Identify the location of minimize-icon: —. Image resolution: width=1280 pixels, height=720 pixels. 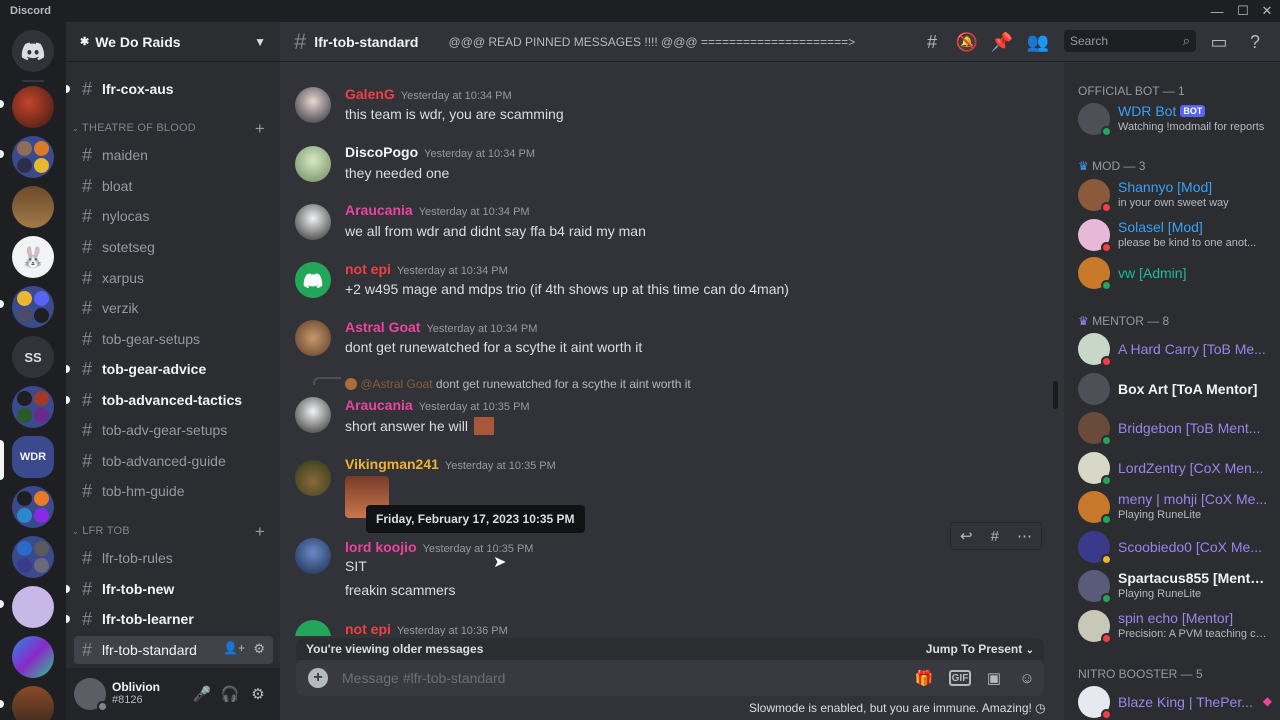
(1217, 11).